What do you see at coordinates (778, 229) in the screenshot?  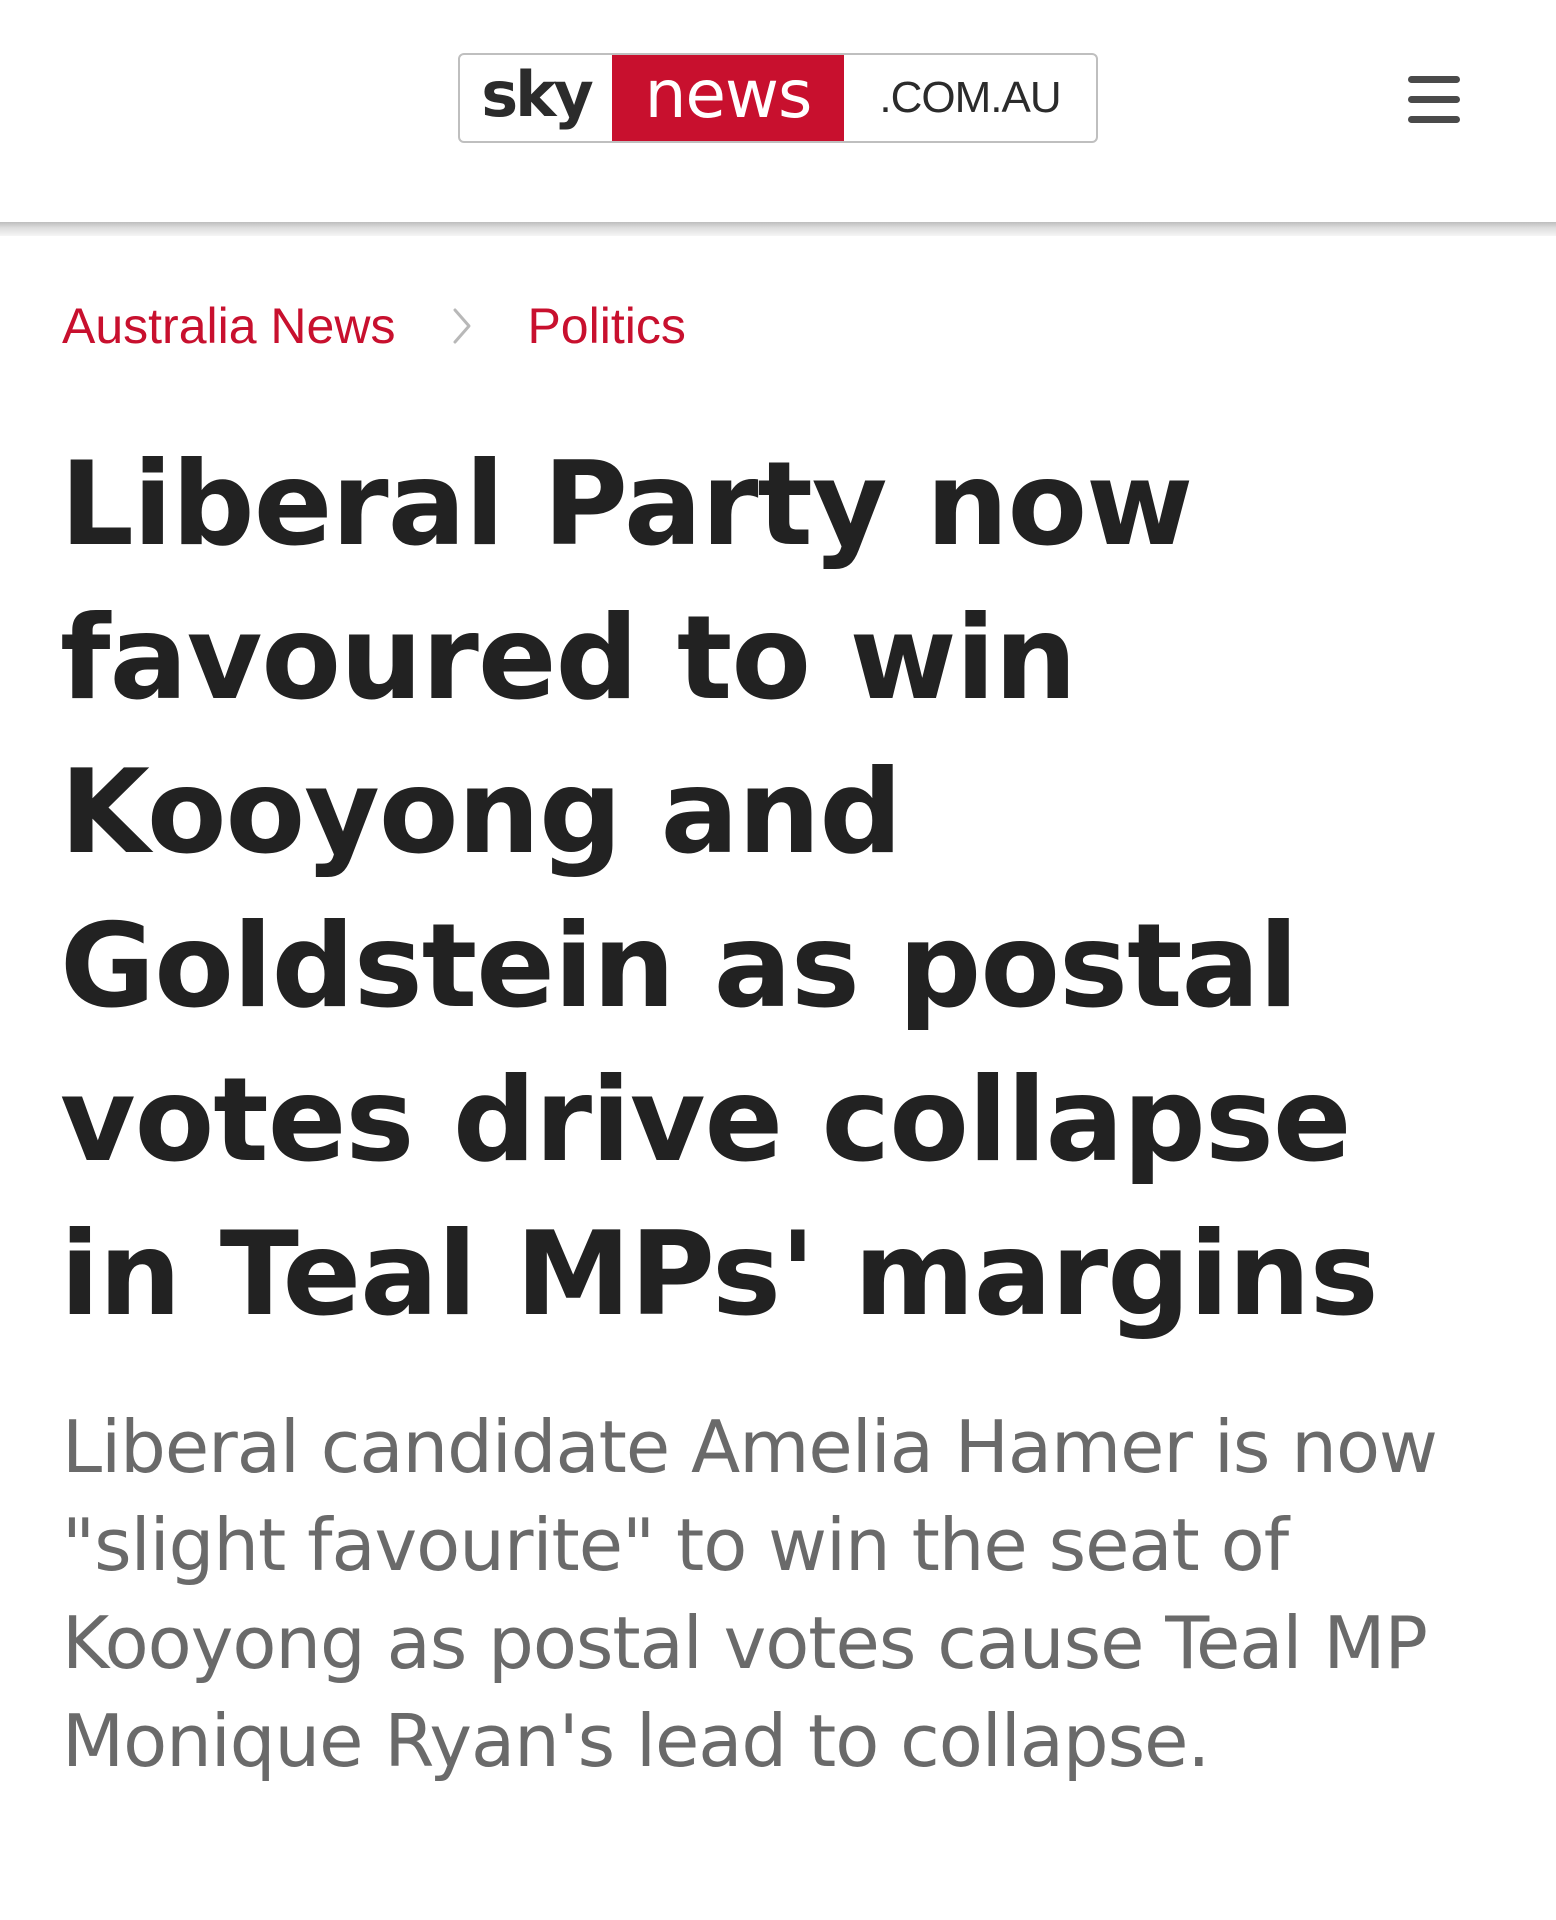 I see `header-divider` at bounding box center [778, 229].